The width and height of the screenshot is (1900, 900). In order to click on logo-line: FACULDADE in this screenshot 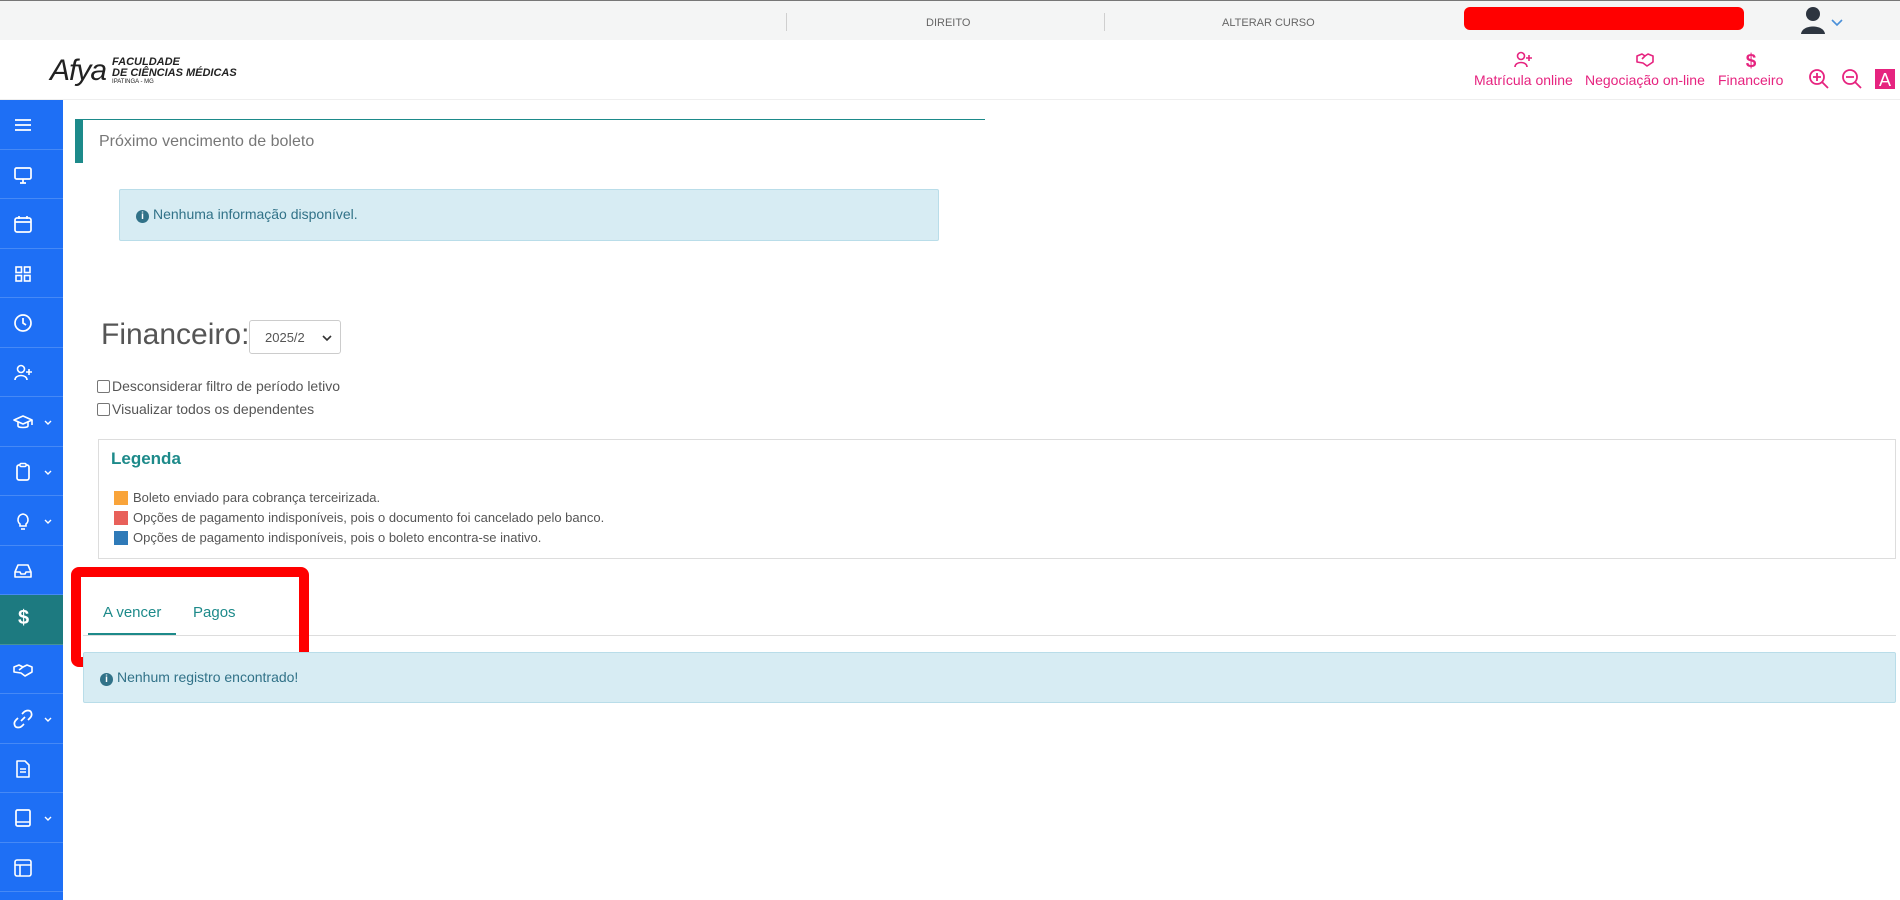, I will do `click(146, 61)`.